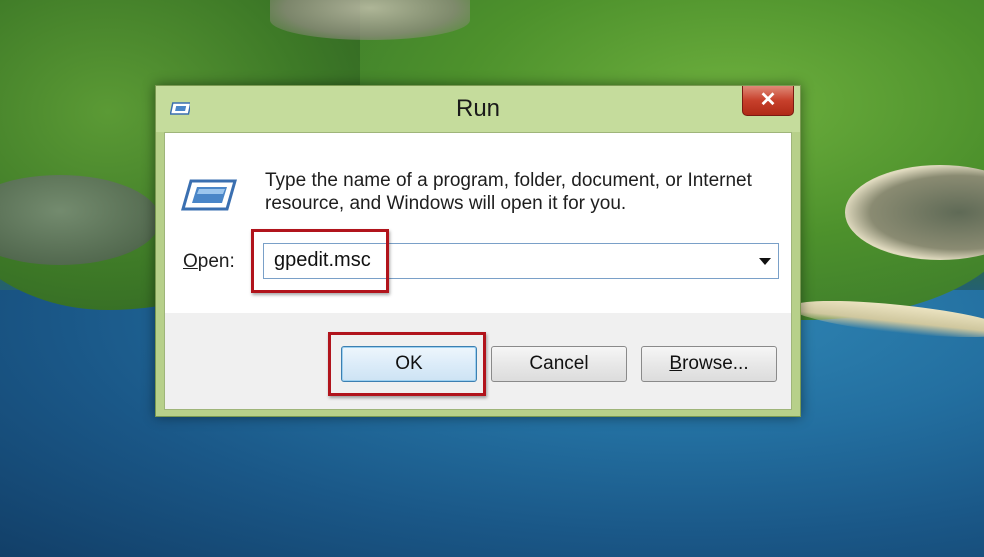 The width and height of the screenshot is (984, 557). What do you see at coordinates (407, 364) in the screenshot?
I see `highlight-box-ok` at bounding box center [407, 364].